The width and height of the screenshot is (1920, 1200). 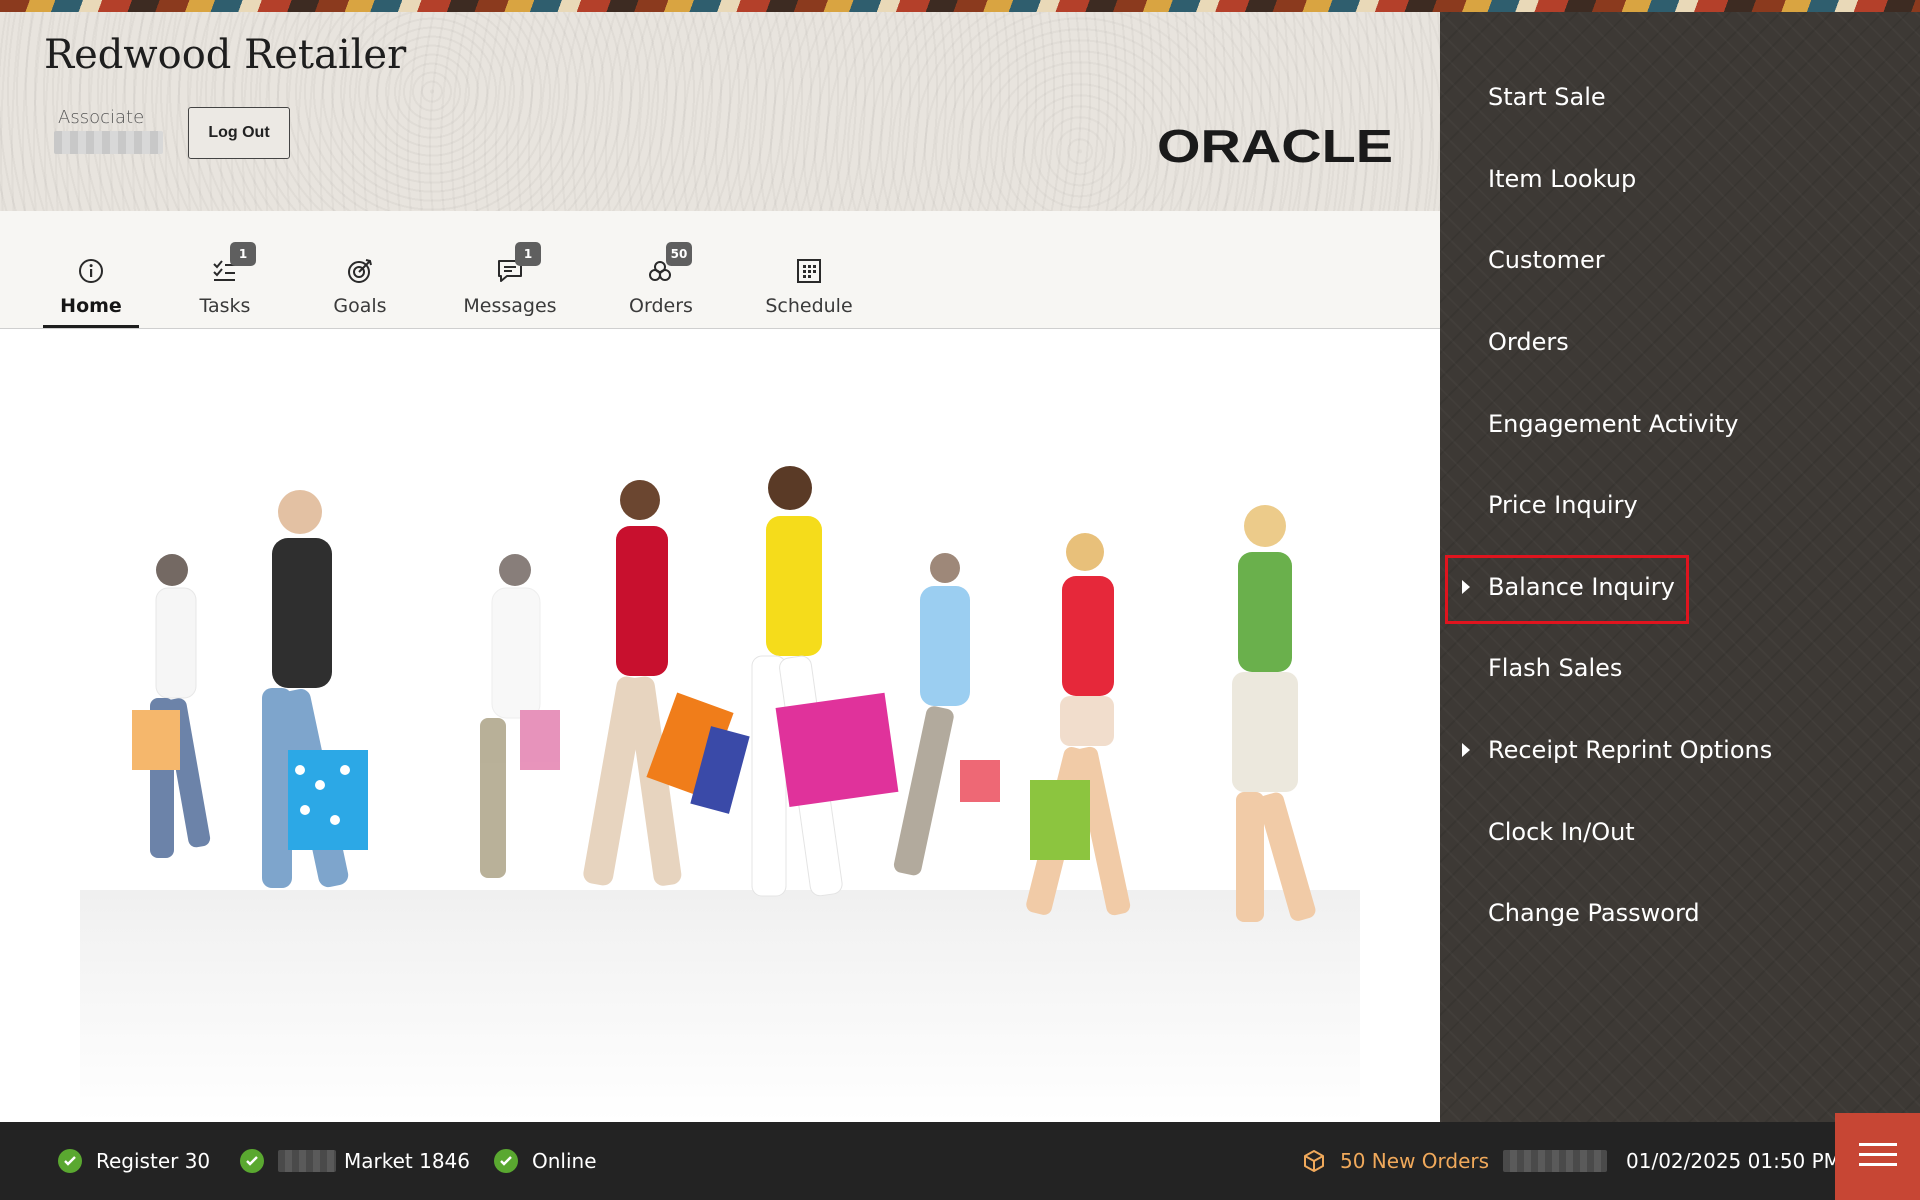 What do you see at coordinates (243, 254) in the screenshot?
I see `tasks-badge: 1` at bounding box center [243, 254].